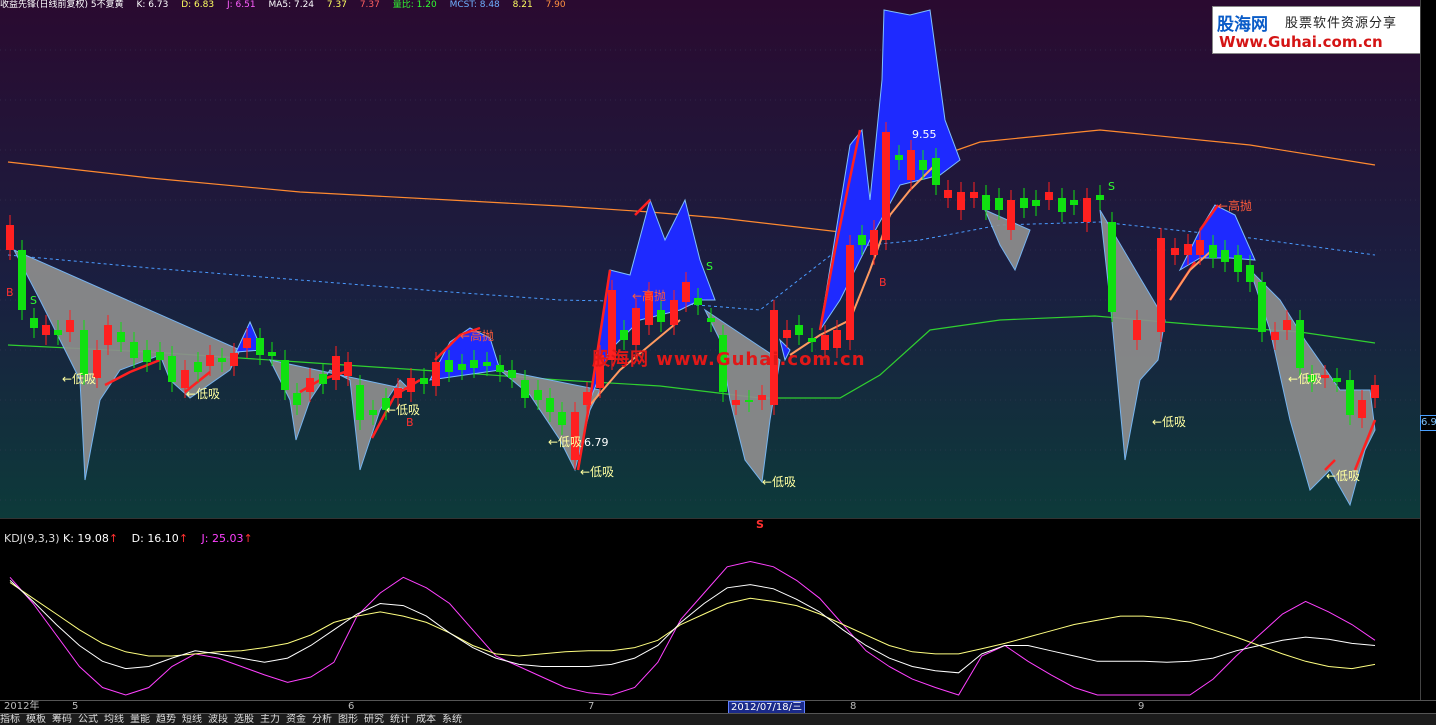 The height and width of the screenshot is (725, 1436). I want to click on toolbar-item-13: 图形, so click(348, 719).